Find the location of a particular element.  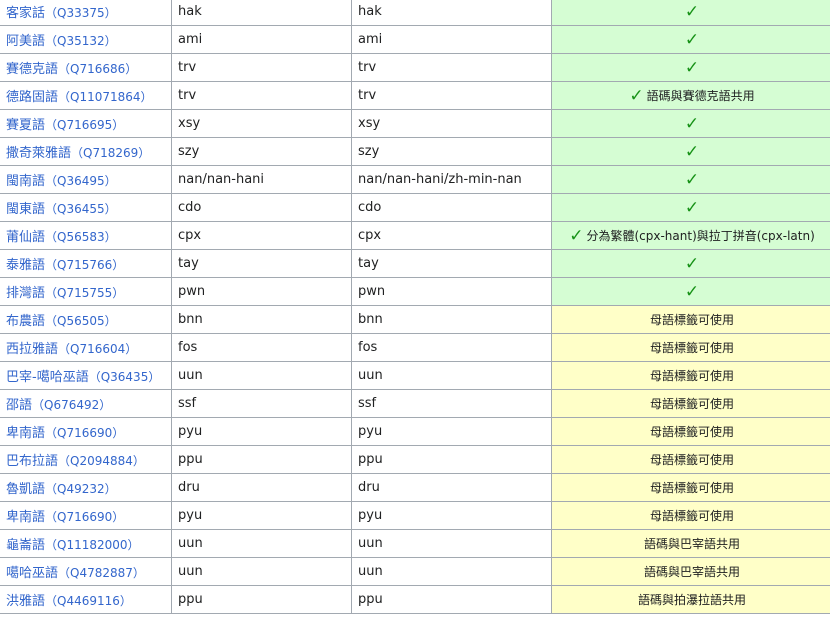

wikidata-qid-link: （Q716604） is located at coordinates (97, 349).